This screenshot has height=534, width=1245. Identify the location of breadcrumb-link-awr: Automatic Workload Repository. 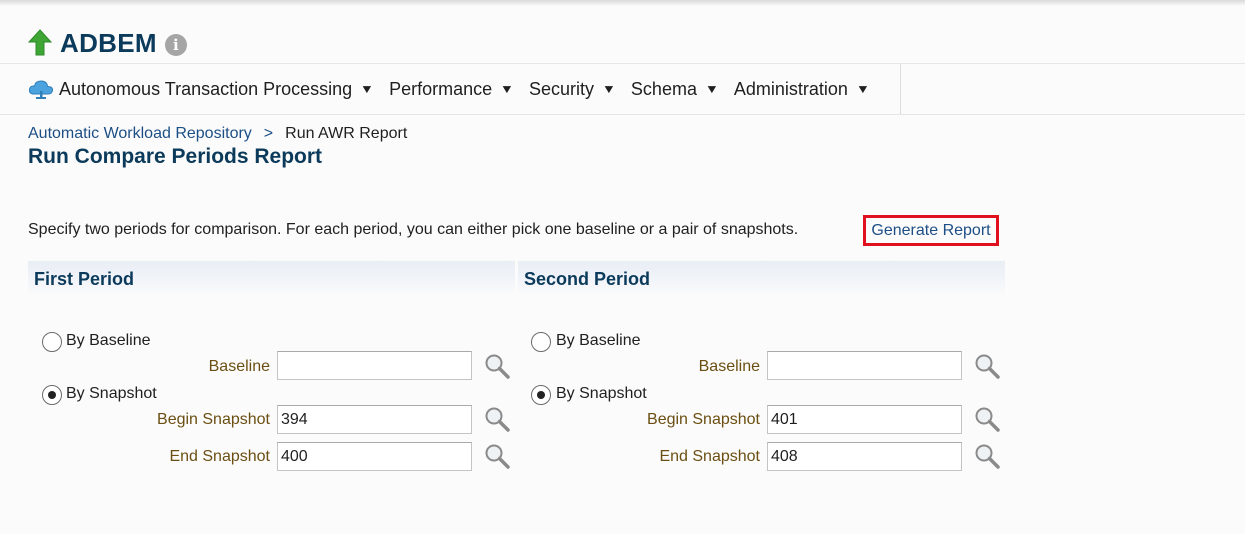
(140, 134).